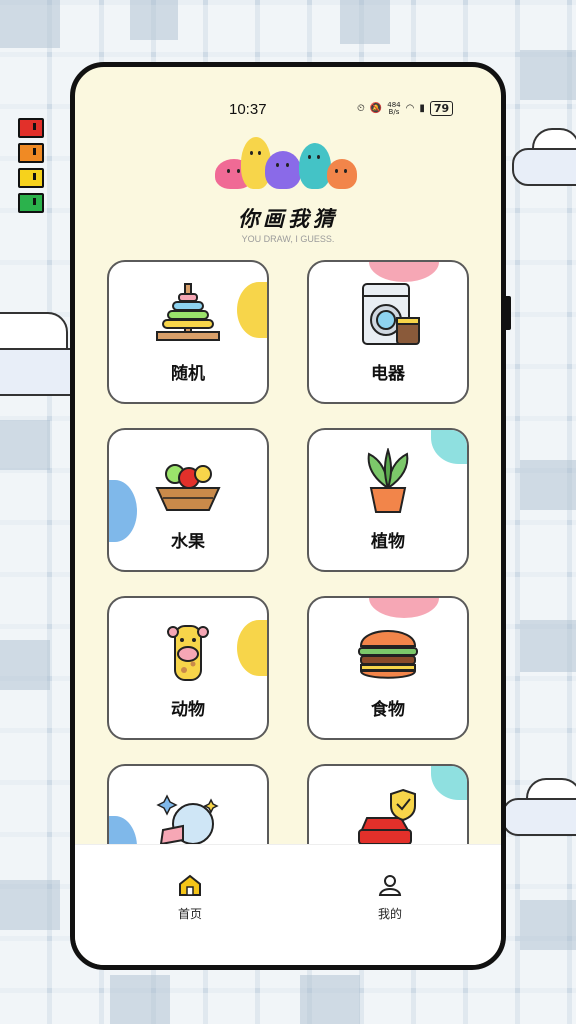 The height and width of the screenshot is (1024, 576). What do you see at coordinates (388, 710) in the screenshot?
I see `category-label: 食物` at bounding box center [388, 710].